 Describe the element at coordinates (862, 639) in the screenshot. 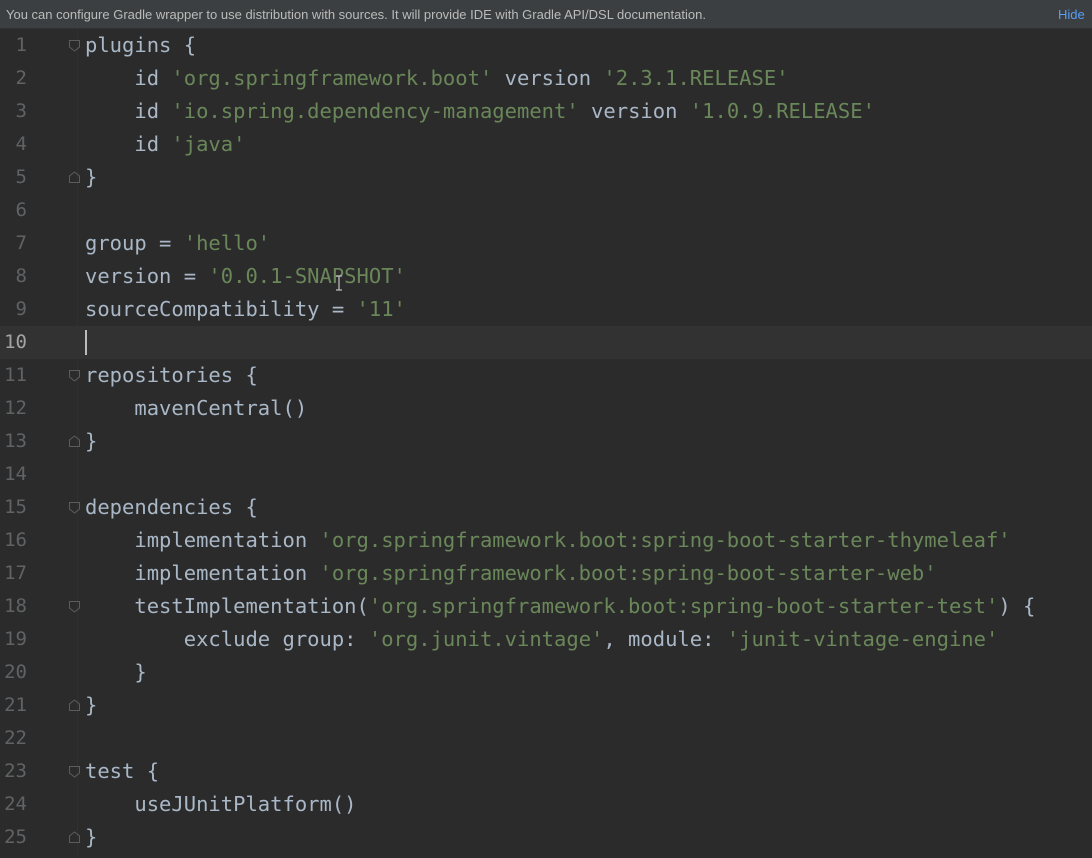

I see `string-literal: 'junit-vintage-engine'` at that location.